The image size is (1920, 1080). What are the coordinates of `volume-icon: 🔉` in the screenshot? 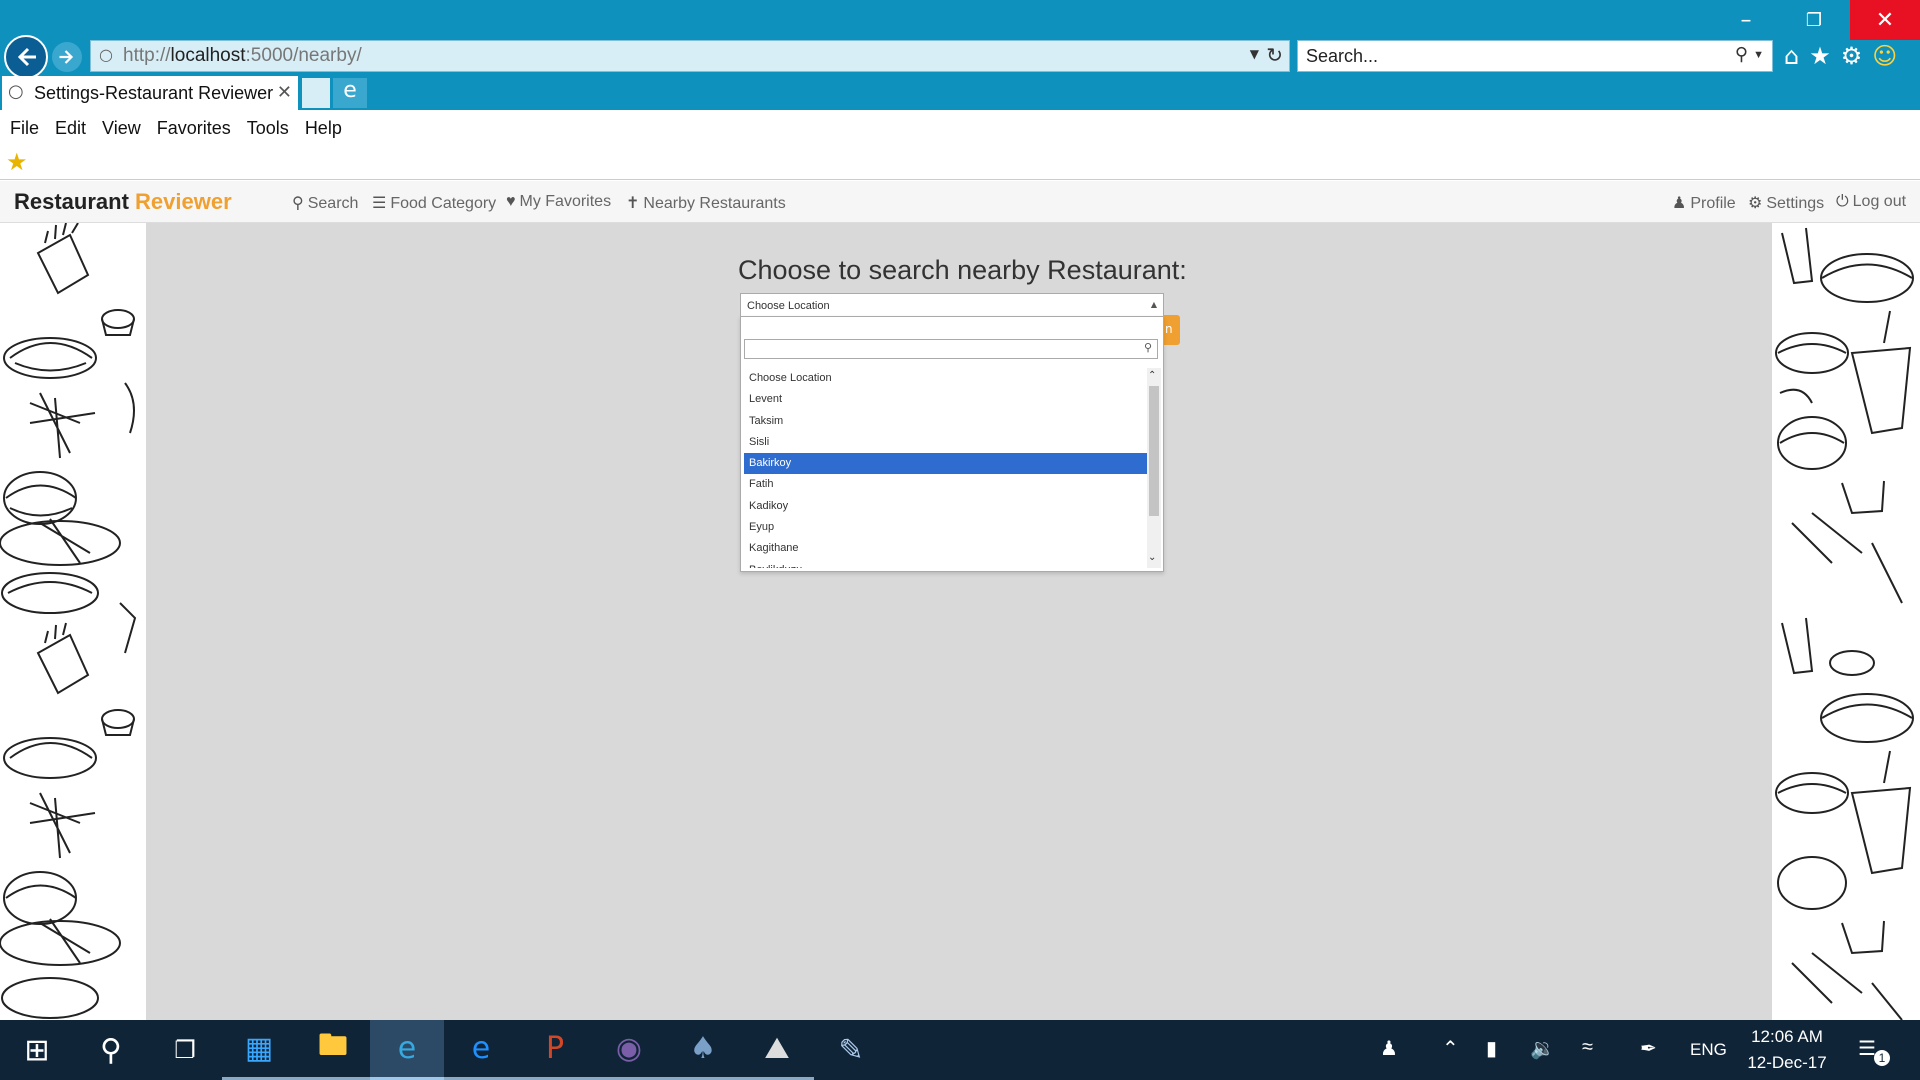 It's located at (1542, 1048).